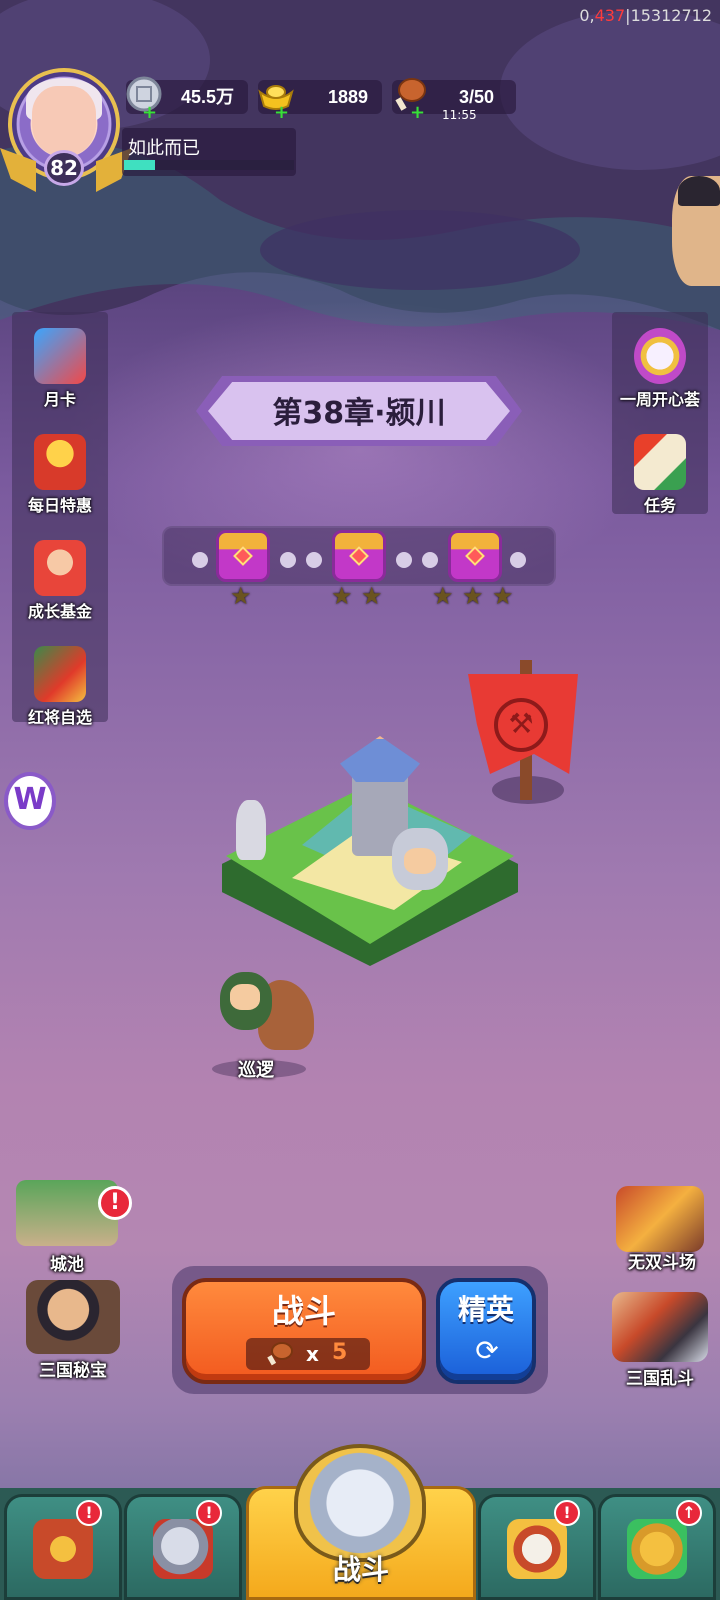  What do you see at coordinates (359, 413) in the screenshot?
I see `chapter-title: 第38章·颍川` at bounding box center [359, 413].